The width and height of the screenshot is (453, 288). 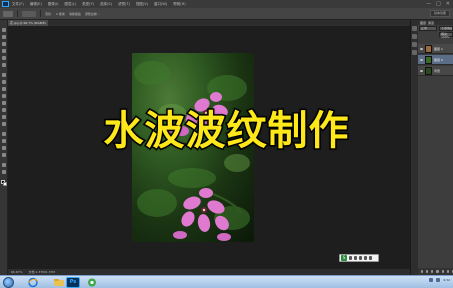 What do you see at coordinates (5, 4) in the screenshot?
I see `photoshop-logo-icon` at bounding box center [5, 4].